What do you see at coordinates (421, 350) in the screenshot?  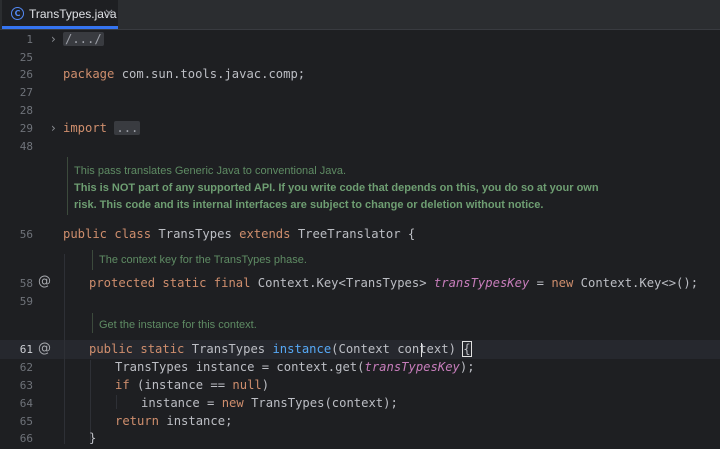 I see `text-caret` at bounding box center [421, 350].